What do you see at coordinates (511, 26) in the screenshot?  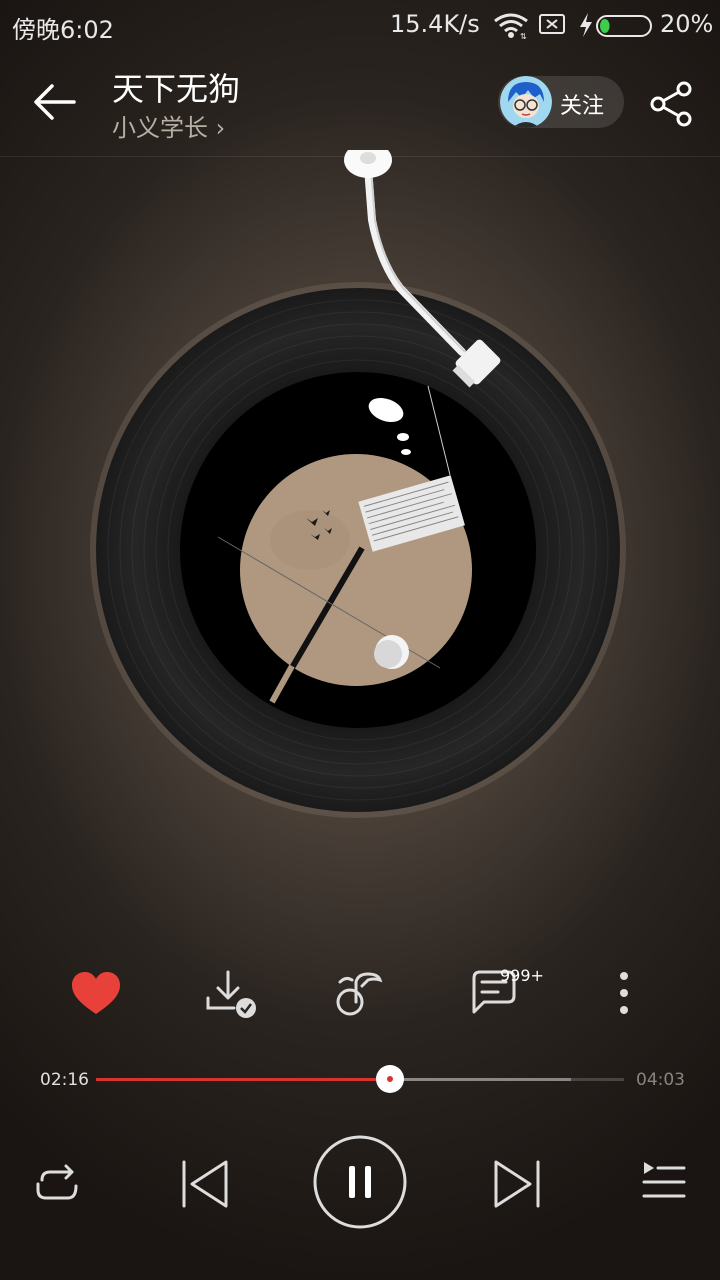 I see `wifi-icon: ⇅` at bounding box center [511, 26].